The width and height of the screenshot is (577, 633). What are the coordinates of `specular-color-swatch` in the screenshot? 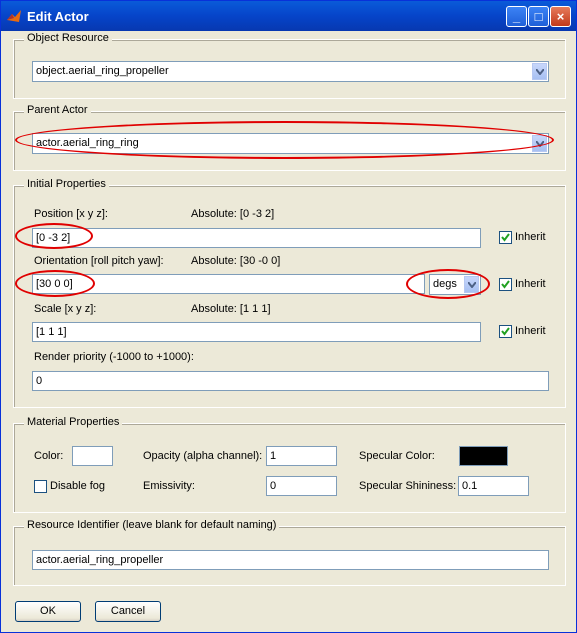 It's located at (483, 456).